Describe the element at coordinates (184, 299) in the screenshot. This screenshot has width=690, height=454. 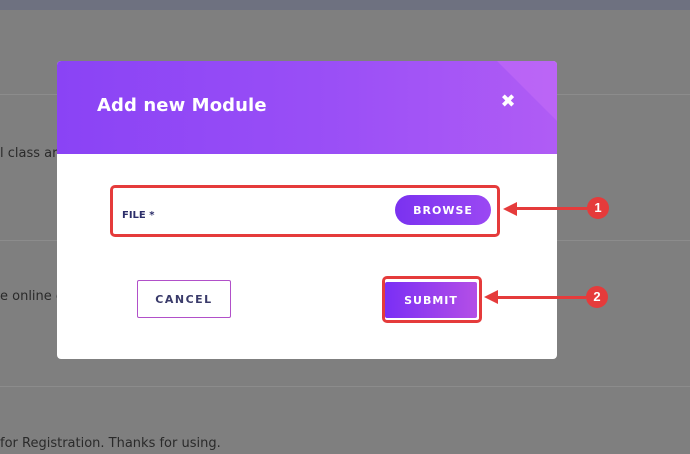
I see `cancel-button: CANCEL` at that location.